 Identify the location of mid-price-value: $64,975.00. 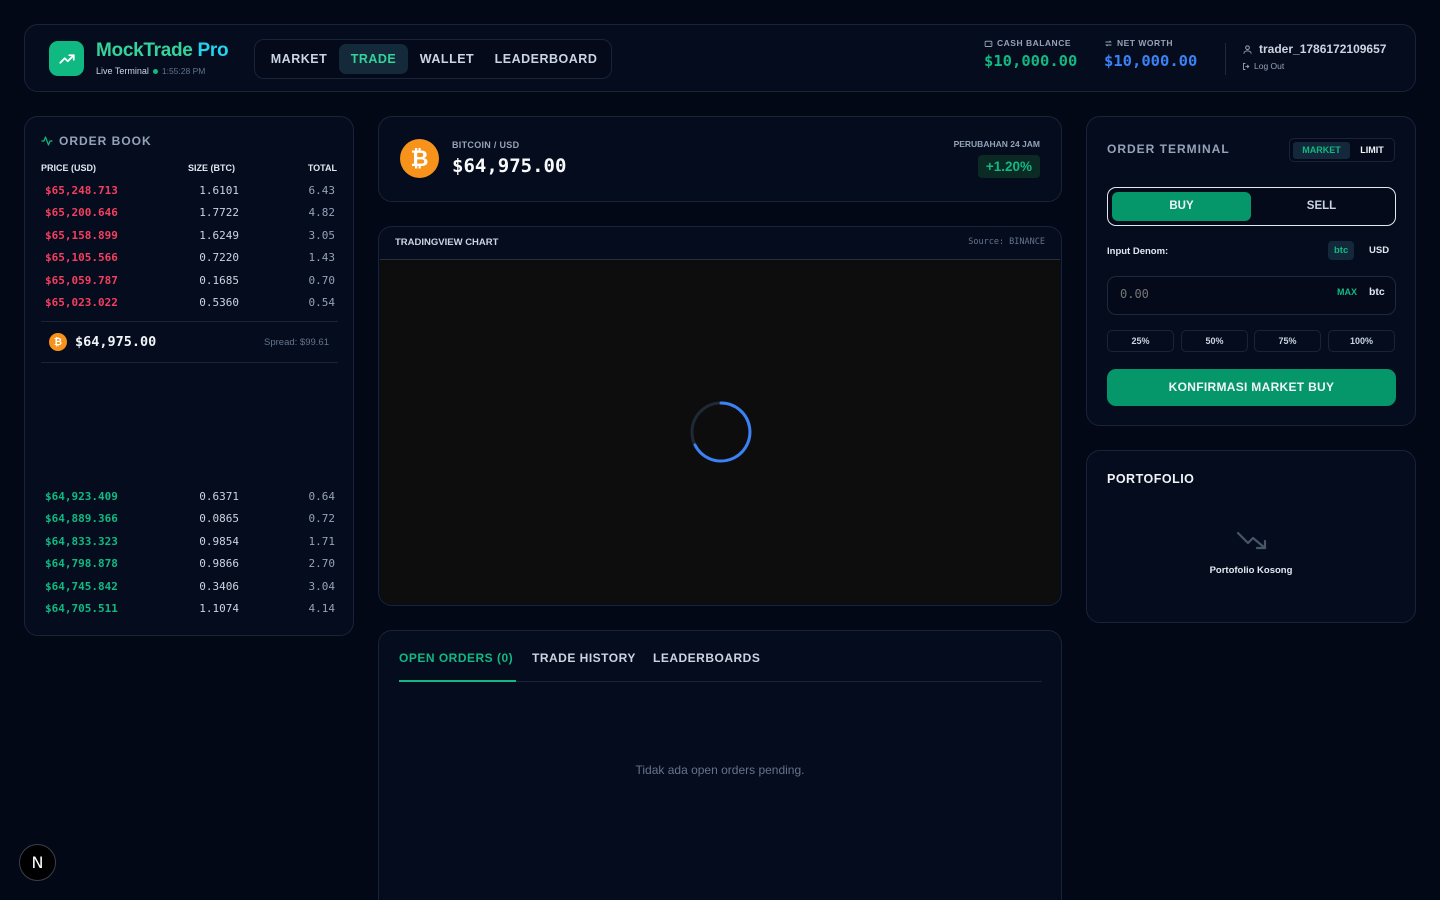
(116, 342).